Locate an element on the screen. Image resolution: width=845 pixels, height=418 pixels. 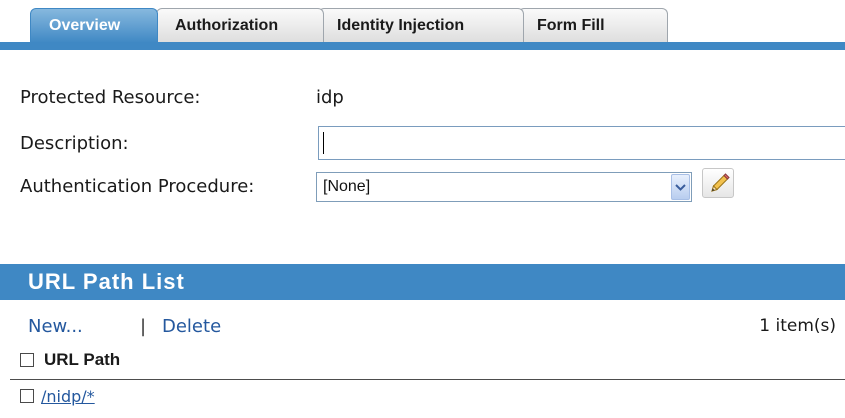
url-path-list-title: URL Path List is located at coordinates (106, 281).